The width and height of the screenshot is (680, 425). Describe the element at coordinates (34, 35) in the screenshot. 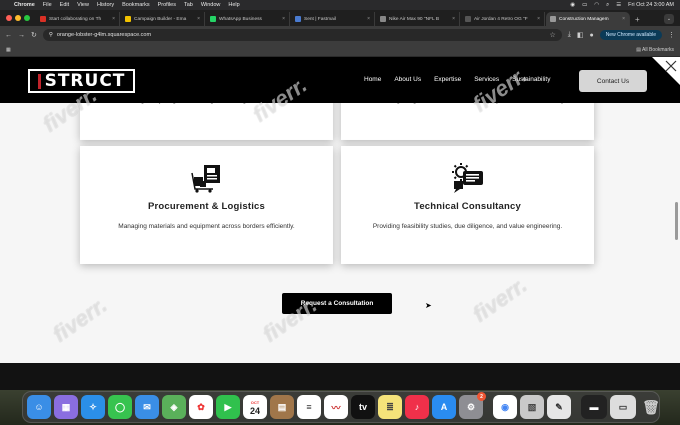

I see `reload-icon: ↻` at that location.